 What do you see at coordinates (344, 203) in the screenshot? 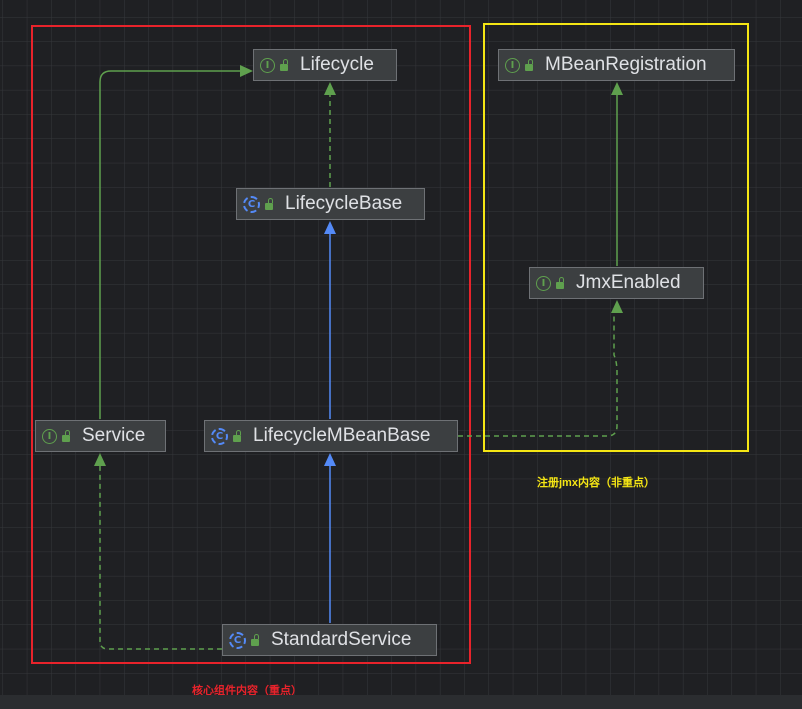
I see `node-label: LifecycleBase` at bounding box center [344, 203].